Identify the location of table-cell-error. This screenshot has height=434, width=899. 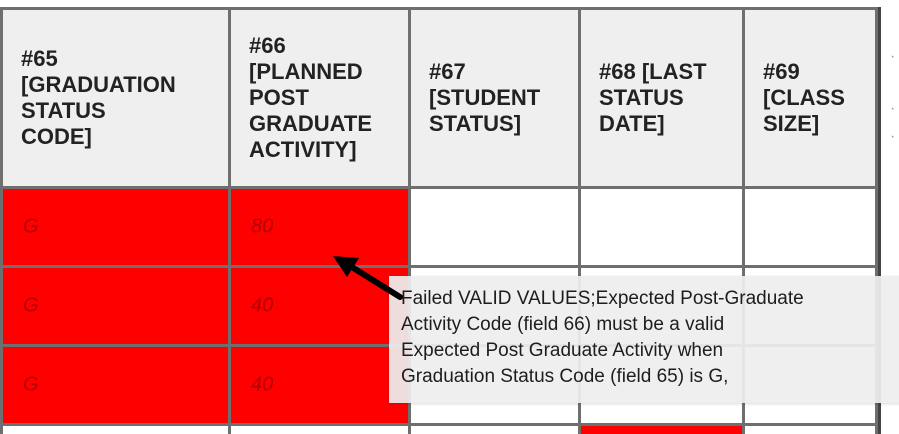
(661, 430).